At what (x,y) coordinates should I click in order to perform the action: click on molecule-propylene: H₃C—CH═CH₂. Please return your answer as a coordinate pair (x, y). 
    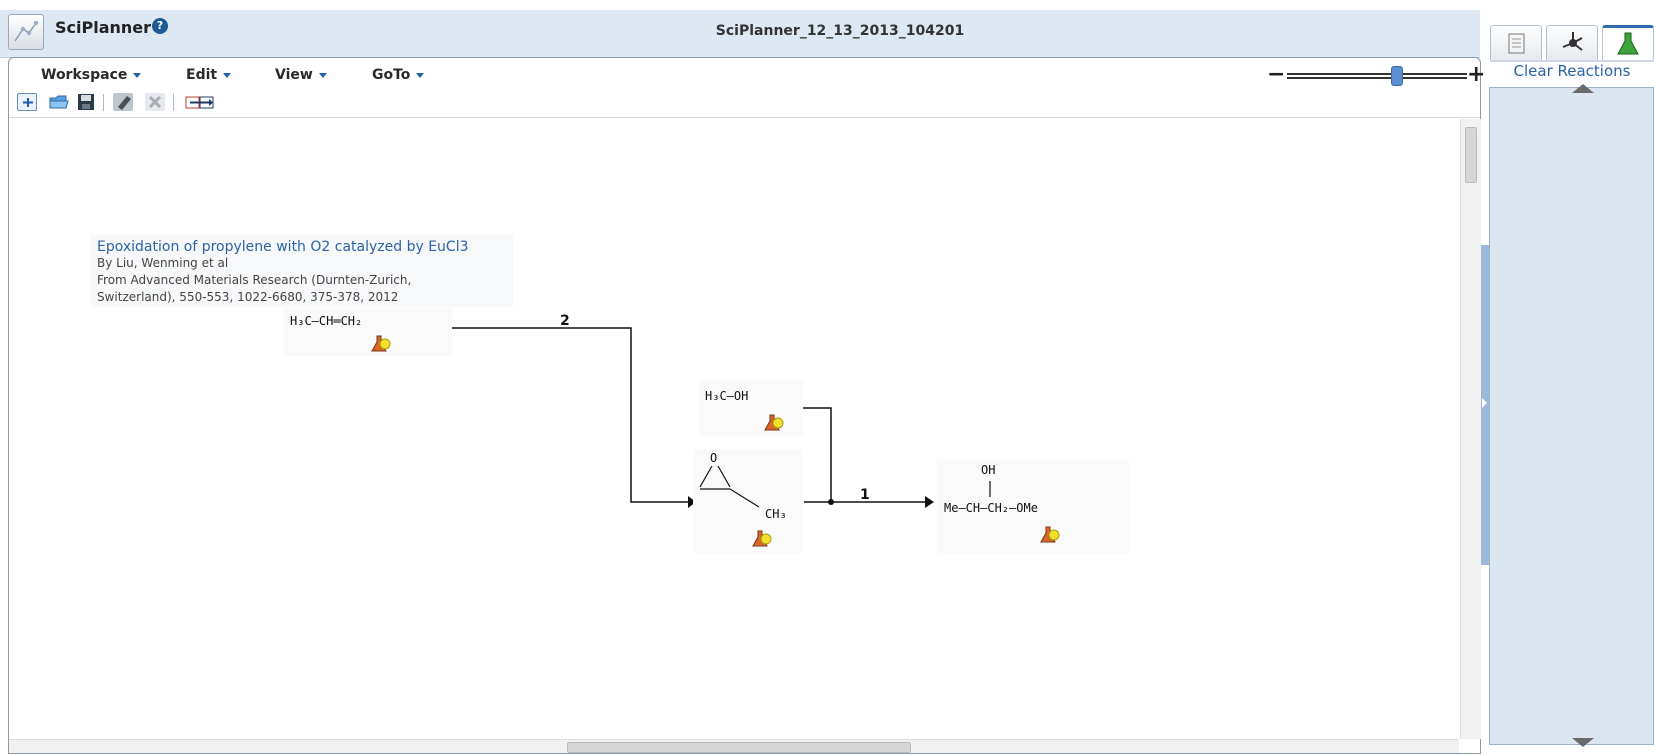
    Looking at the image, I should click on (368, 332).